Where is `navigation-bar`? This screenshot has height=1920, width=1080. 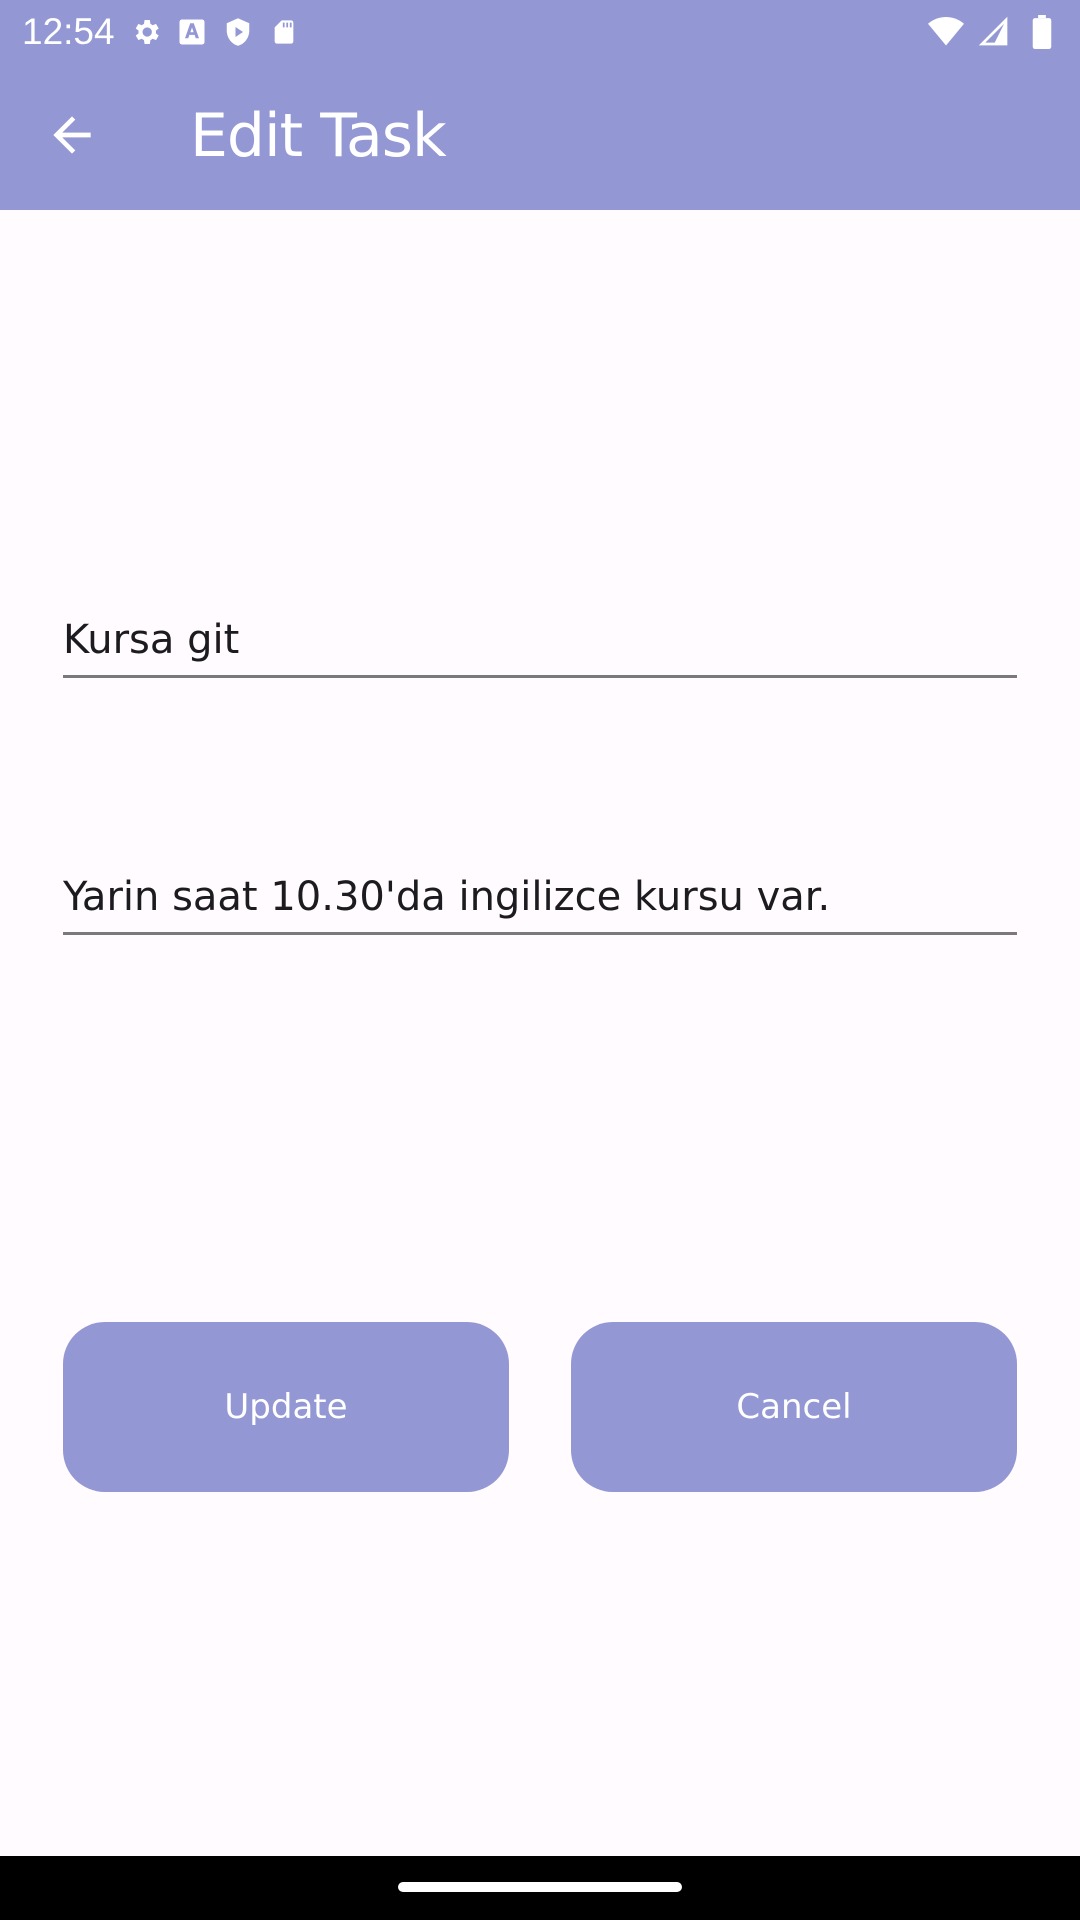 navigation-bar is located at coordinates (540, 1888).